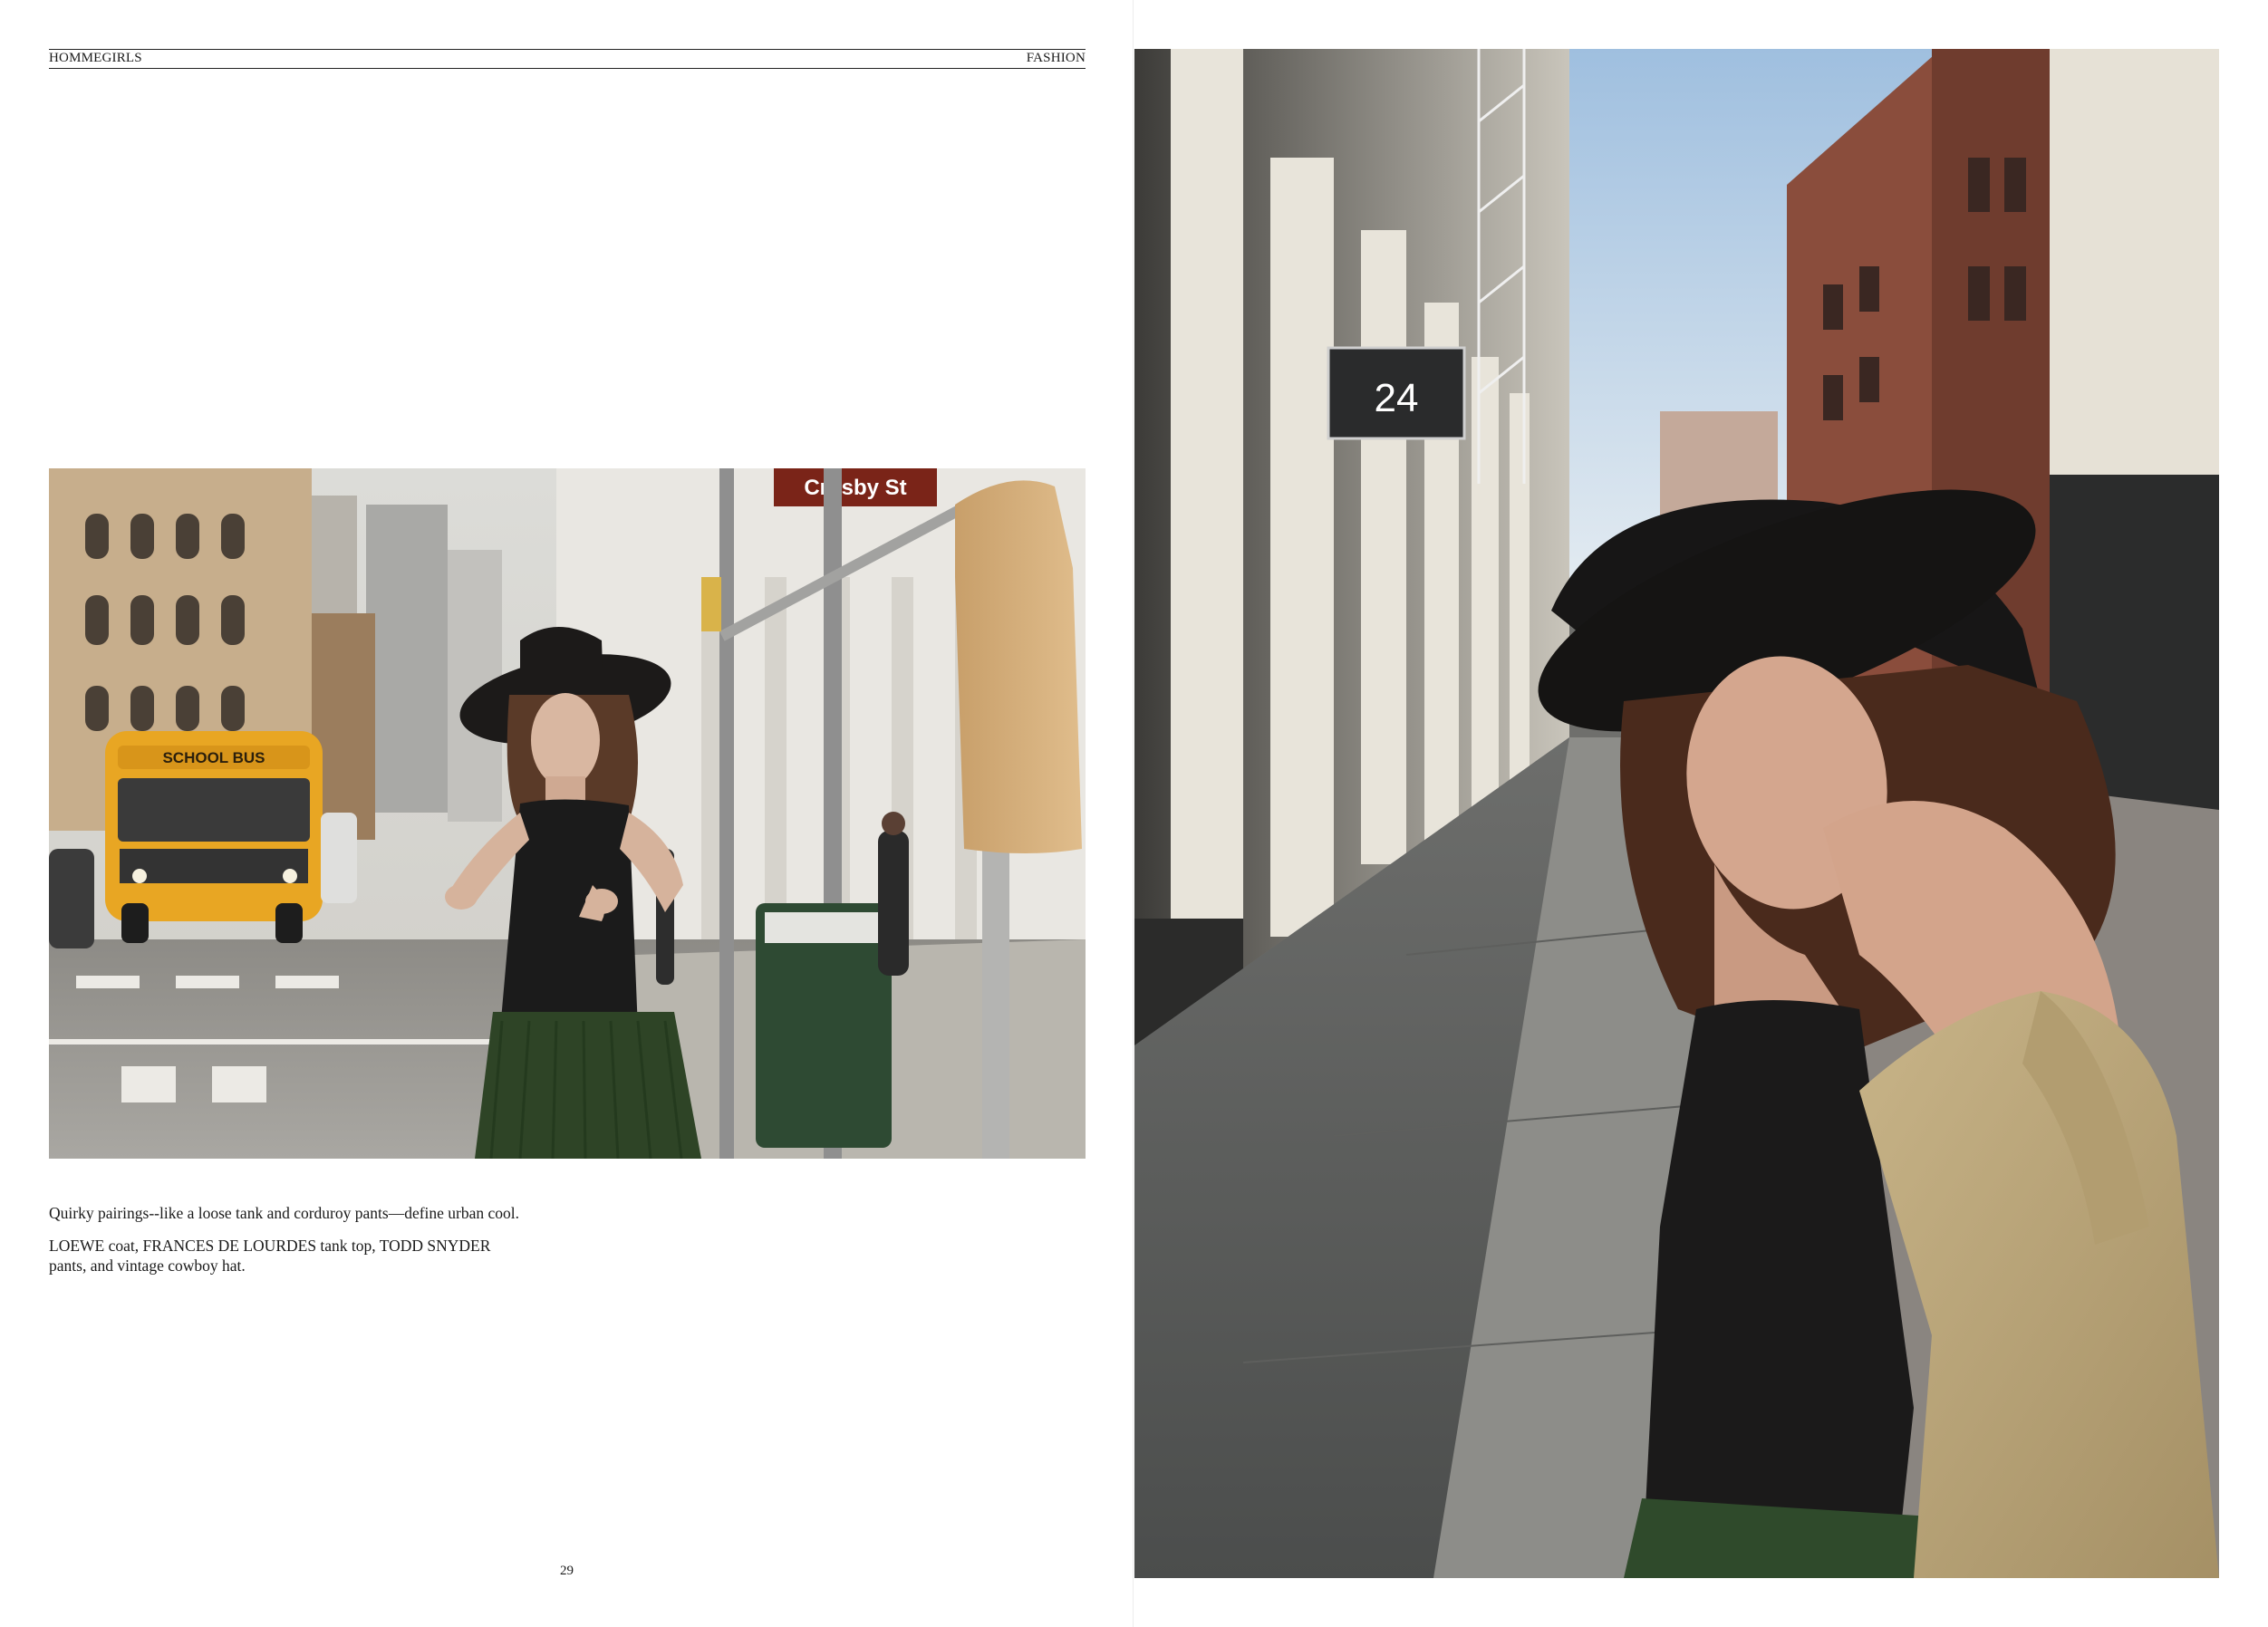  What do you see at coordinates (567, 59) in the screenshot?
I see `running-header: HOMMEGIRLS FASHION` at bounding box center [567, 59].